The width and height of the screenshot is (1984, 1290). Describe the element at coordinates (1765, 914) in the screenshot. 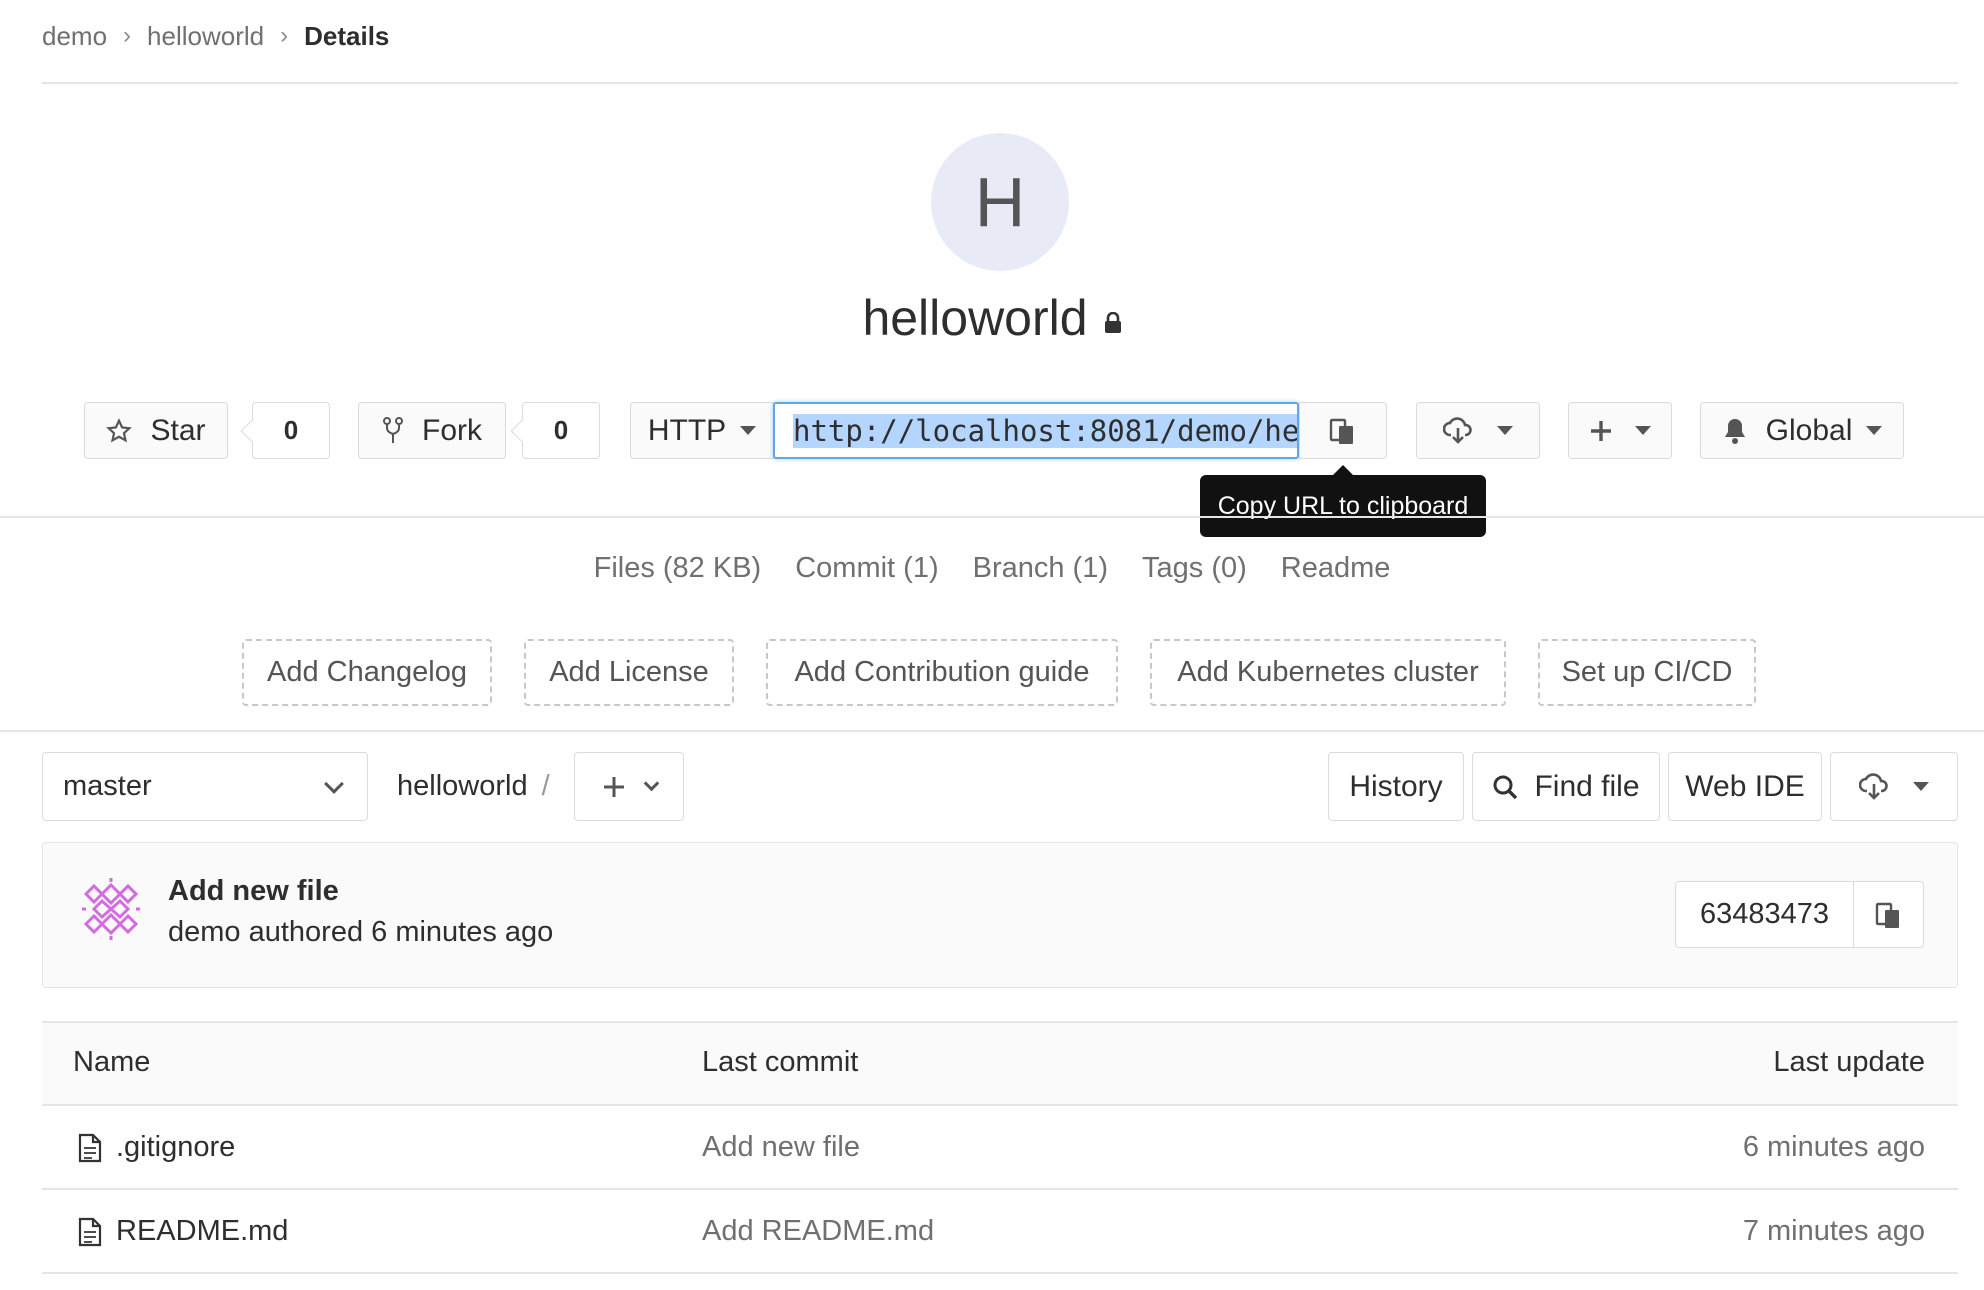

I see `commit-sha: 63483473` at that location.